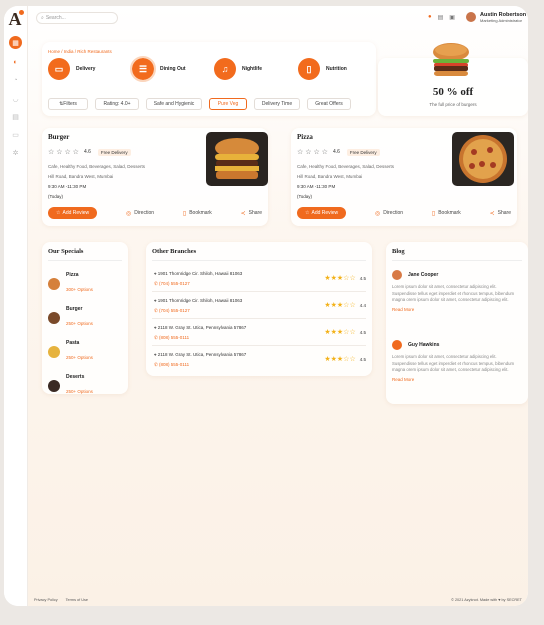 The image size is (544, 625). What do you see at coordinates (15, 98) in the screenshot?
I see `bowl-icon: ◡` at bounding box center [15, 98].